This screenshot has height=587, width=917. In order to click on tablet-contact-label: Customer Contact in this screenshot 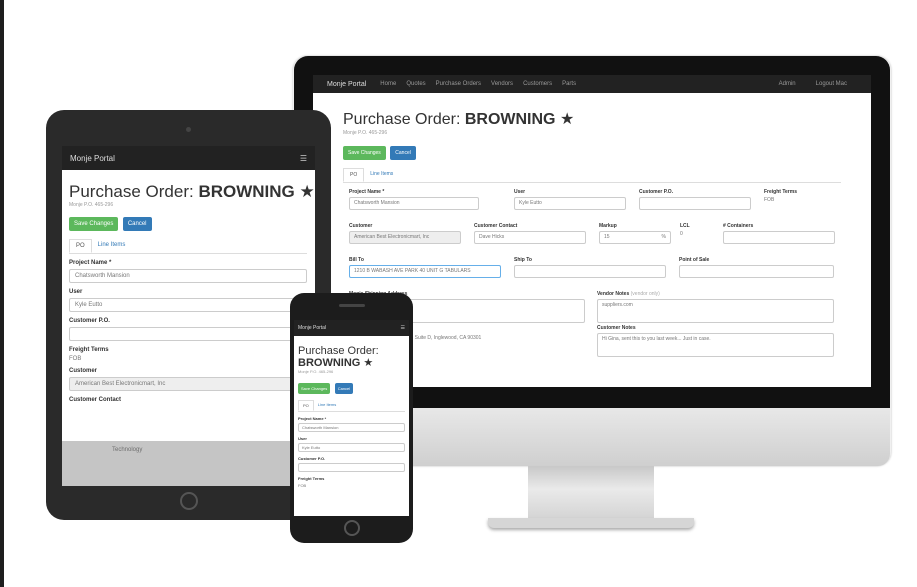, I will do `click(95, 400)`.